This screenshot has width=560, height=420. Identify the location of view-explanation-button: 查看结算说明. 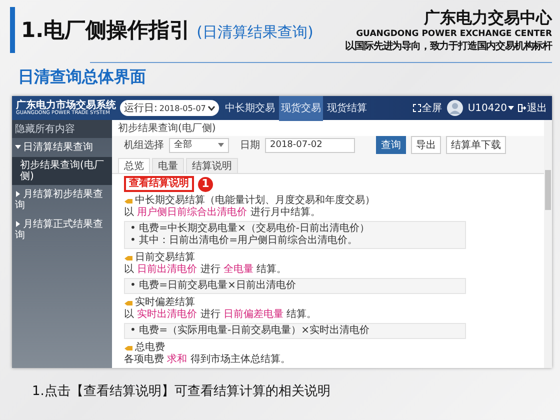
(159, 184).